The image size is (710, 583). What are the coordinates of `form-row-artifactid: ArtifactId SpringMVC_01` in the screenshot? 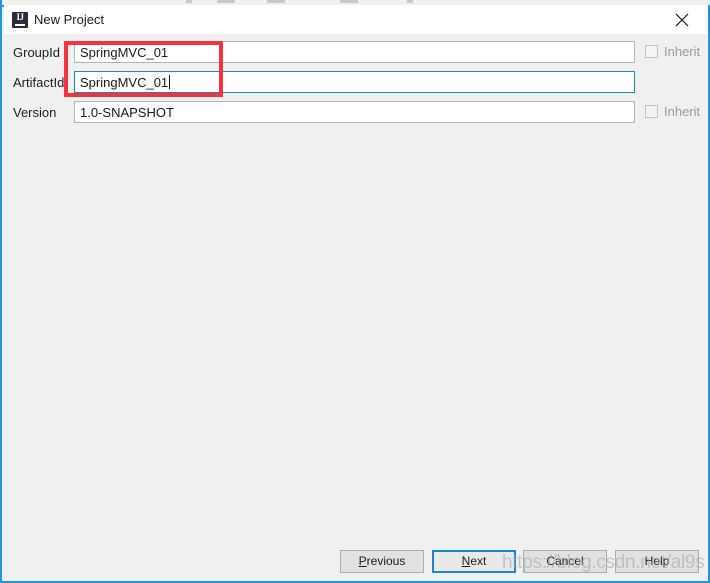 It's located at (356, 83).